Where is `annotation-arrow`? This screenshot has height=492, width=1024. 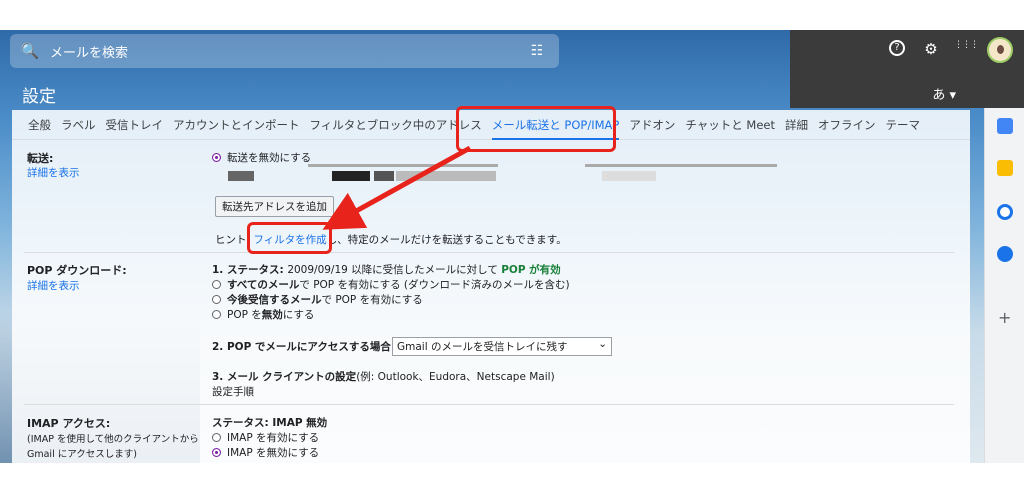
annotation-arrow is located at coordinates (397, 187).